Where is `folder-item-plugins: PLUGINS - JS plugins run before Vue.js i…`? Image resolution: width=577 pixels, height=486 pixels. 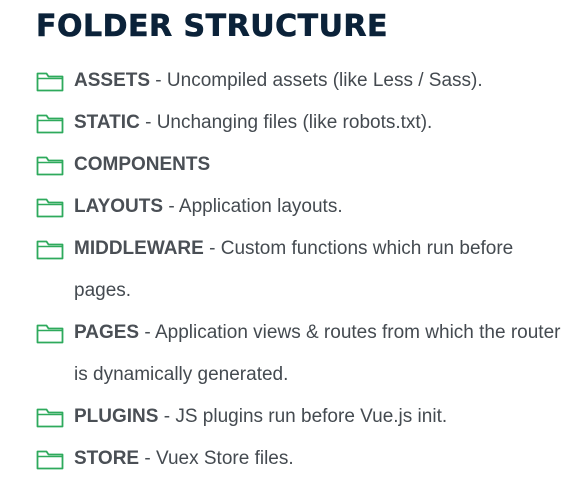 folder-item-plugins: PLUGINS - JS plugins run before Vue.js i… is located at coordinates (303, 417).